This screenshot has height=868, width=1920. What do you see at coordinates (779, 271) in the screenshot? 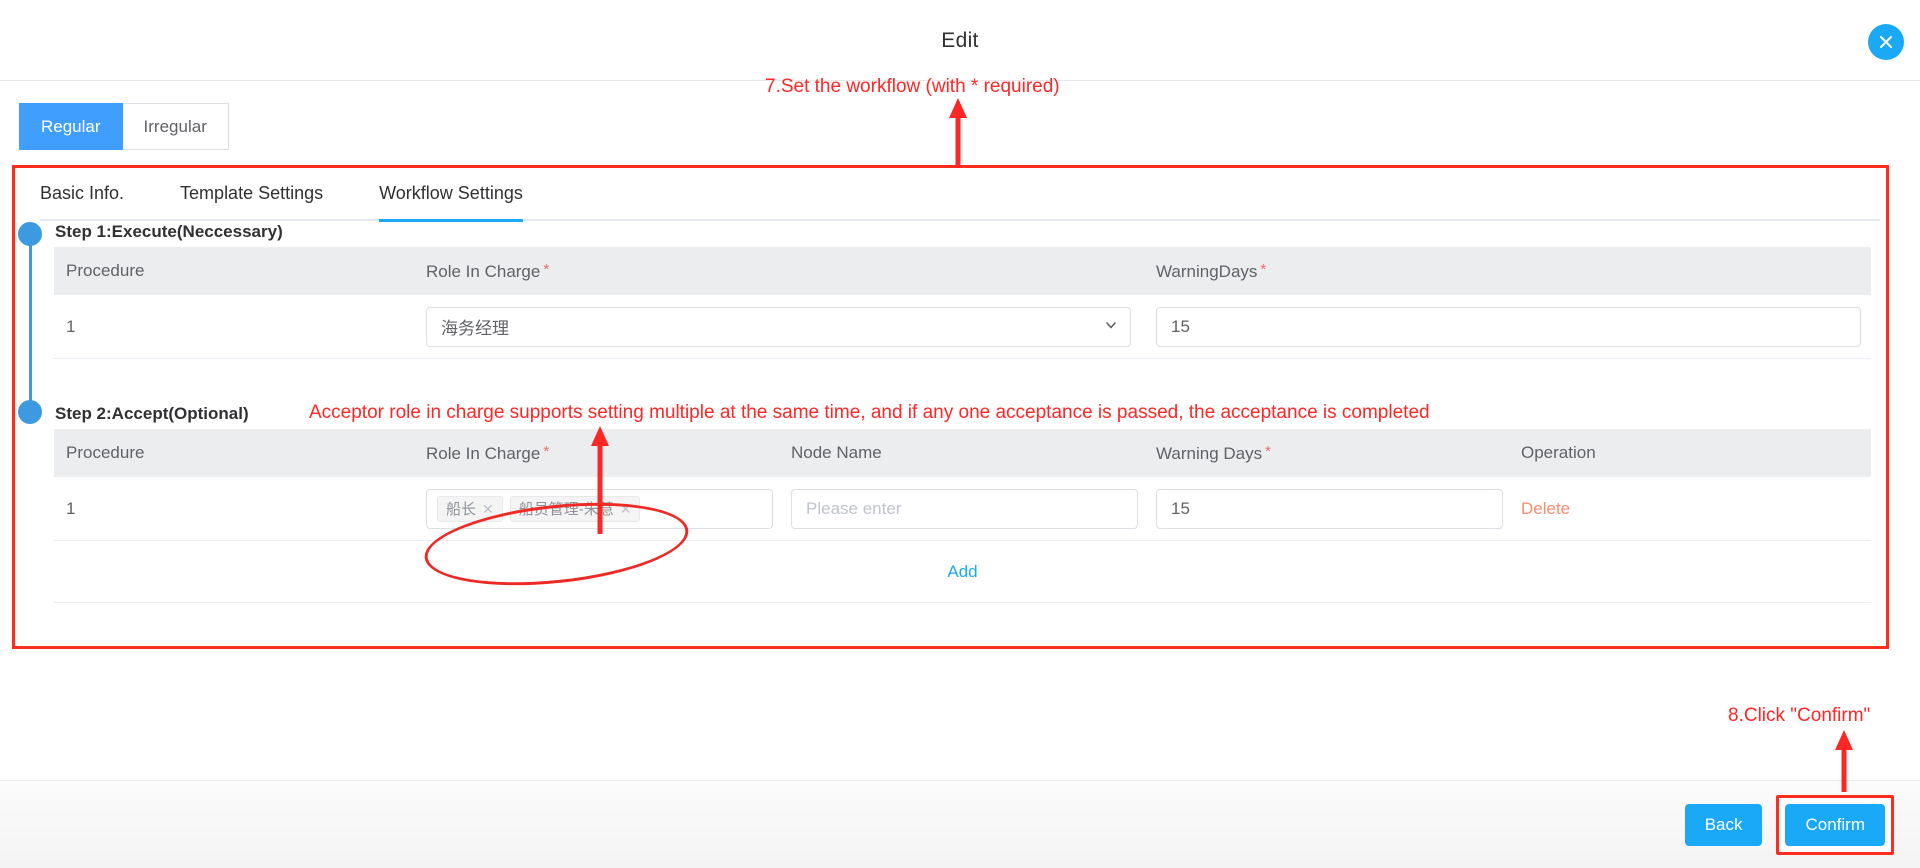
I see `column-header-role-in-charge: Role In Charge *` at bounding box center [779, 271].